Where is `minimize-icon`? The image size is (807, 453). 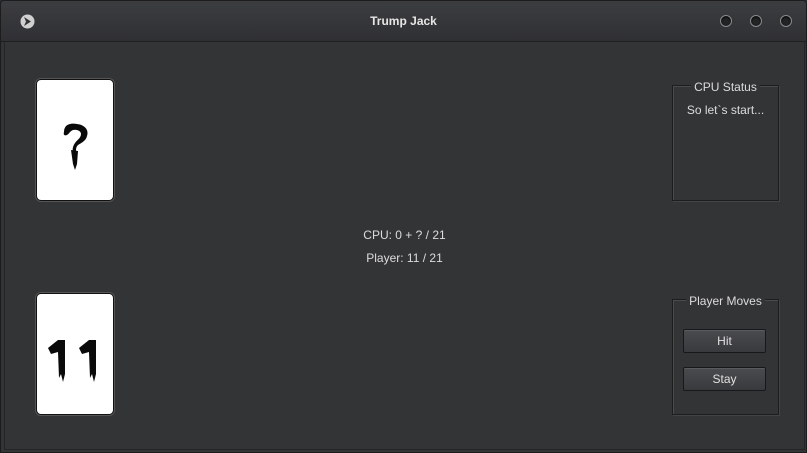 minimize-icon is located at coordinates (726, 21).